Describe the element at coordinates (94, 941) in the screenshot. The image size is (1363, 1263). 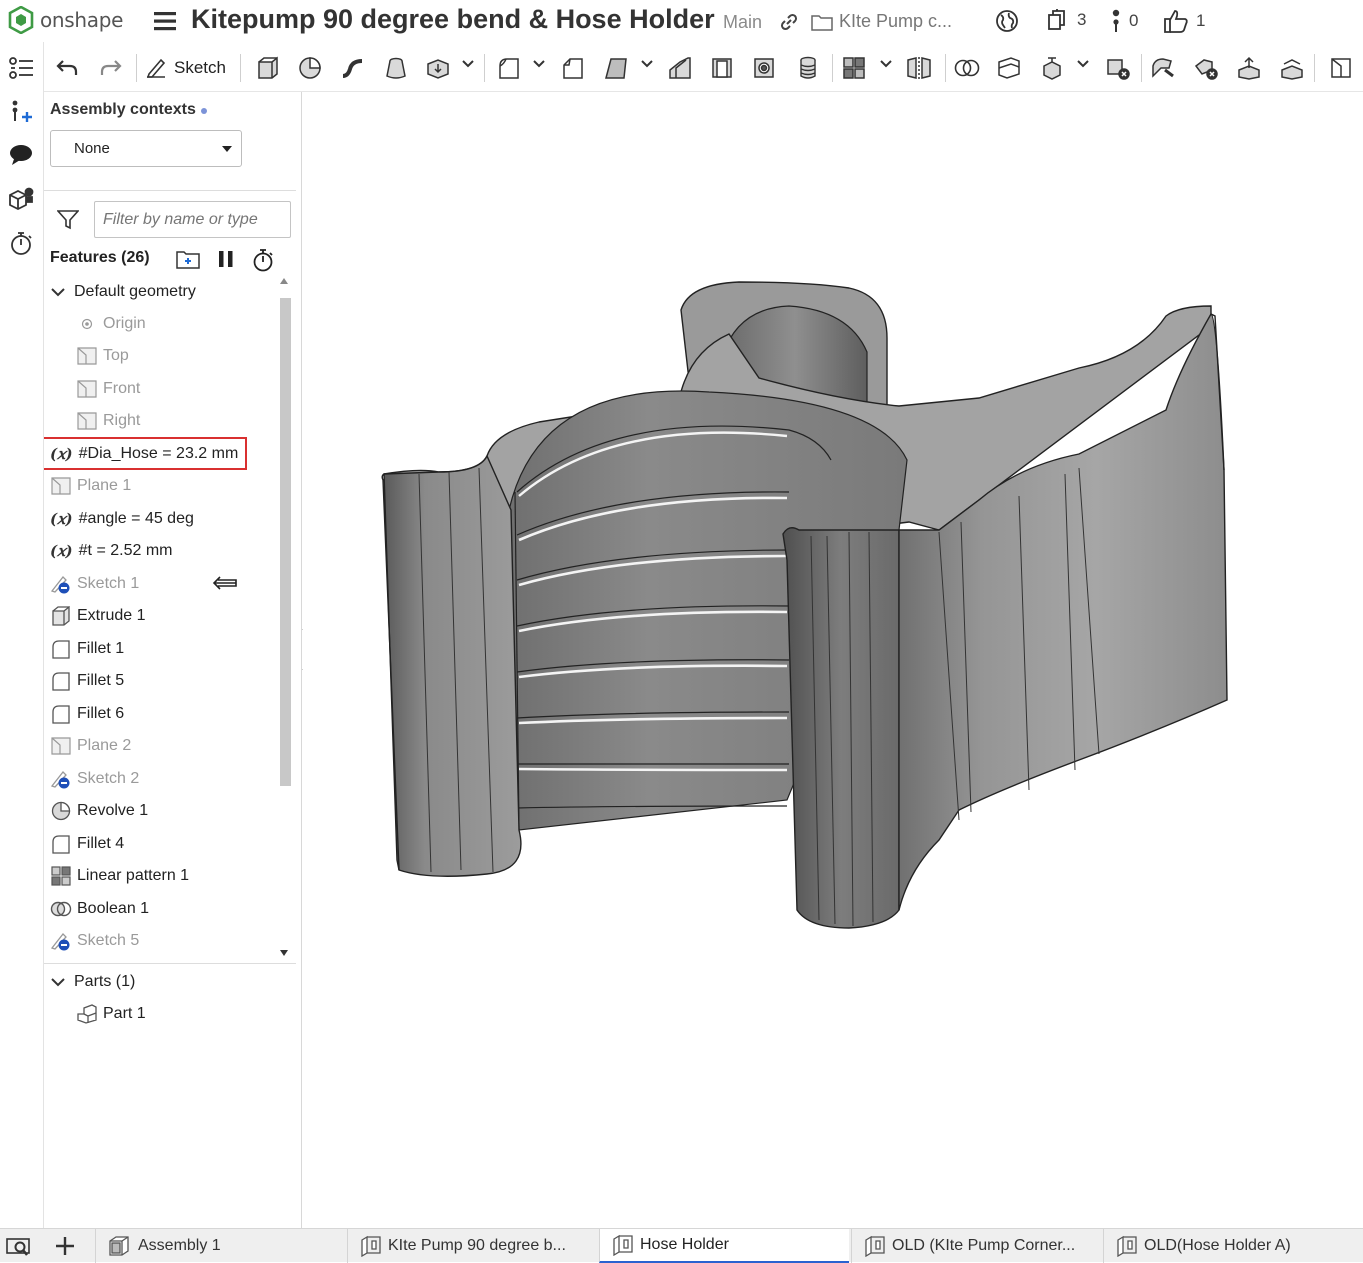
I see `feature-row: Sketch 5` at that location.